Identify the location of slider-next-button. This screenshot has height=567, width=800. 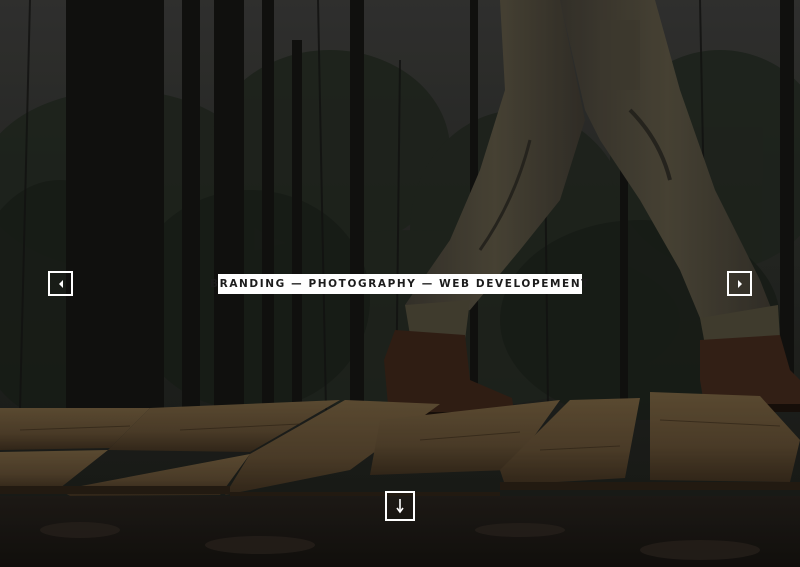
(739, 283).